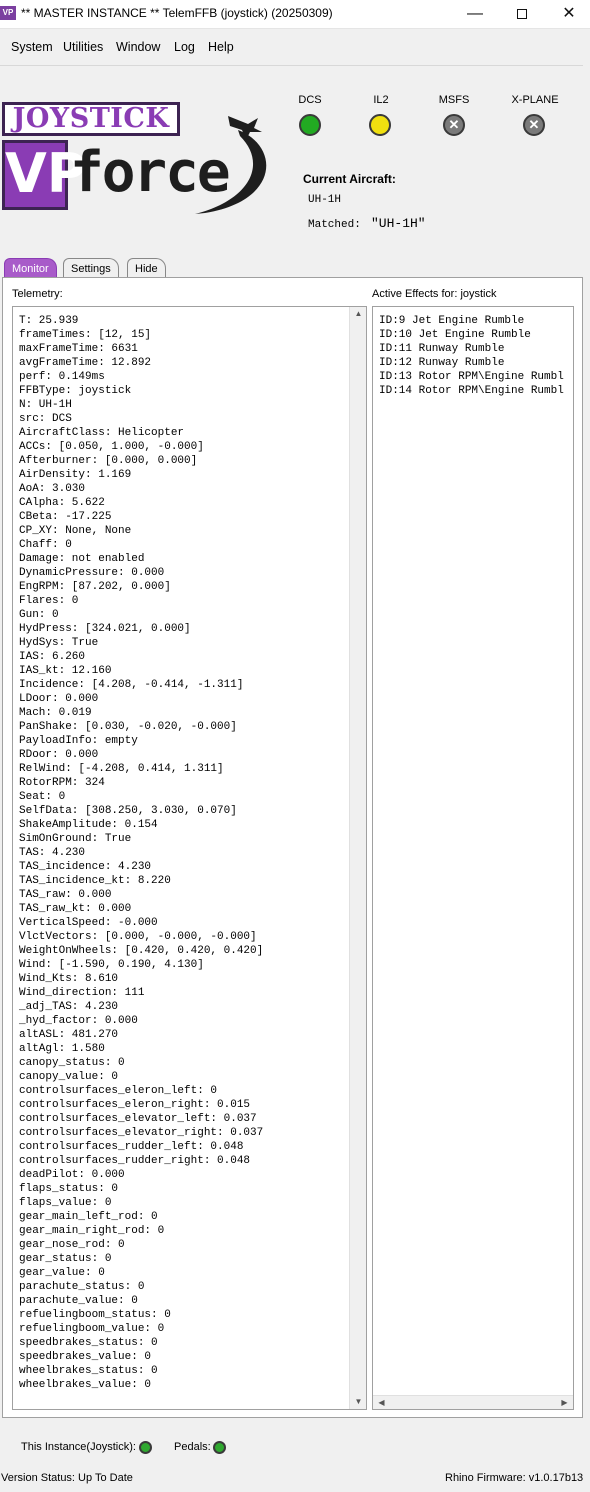 The image size is (590, 1492). Describe the element at coordinates (65, 671) in the screenshot. I see `telemetry-row: IAS_kt: 12.160` at that location.